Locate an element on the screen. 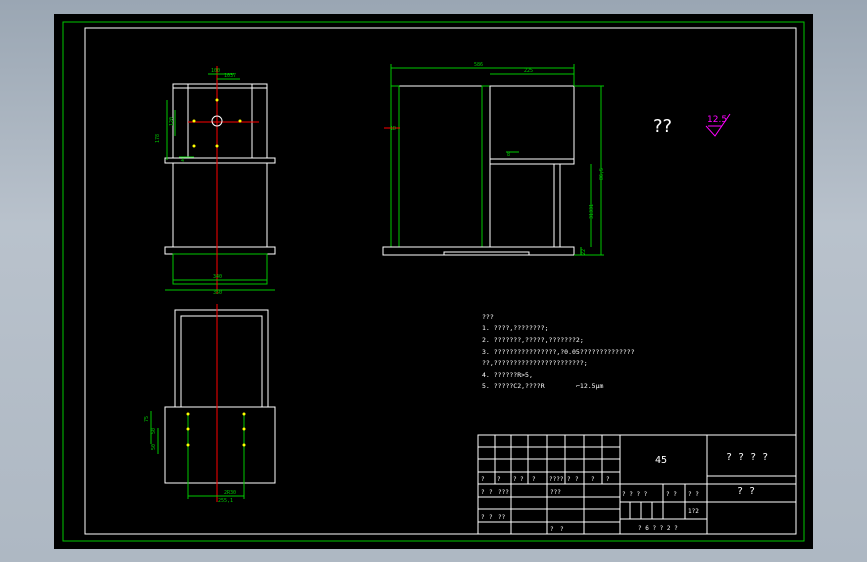 The width and height of the screenshot is (867, 562). note-line: 5. ?????C2,????R is located at coordinates (513, 386).